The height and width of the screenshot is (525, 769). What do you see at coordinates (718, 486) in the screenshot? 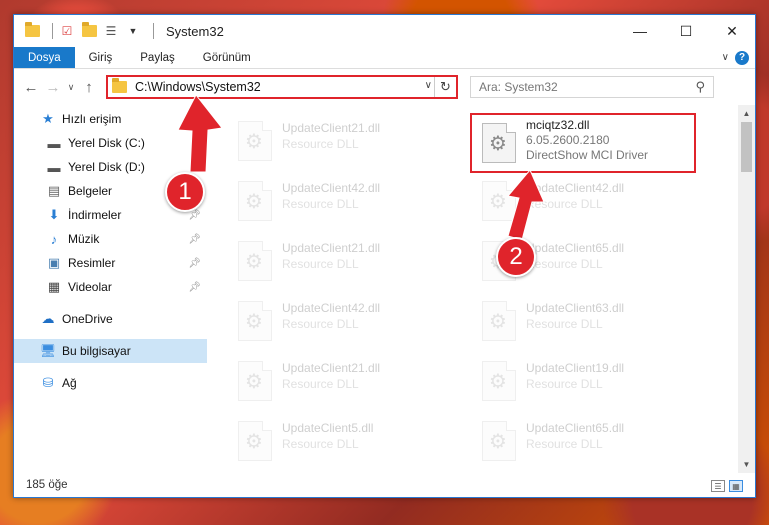
I see `details-view-icon: ☰` at bounding box center [718, 486].